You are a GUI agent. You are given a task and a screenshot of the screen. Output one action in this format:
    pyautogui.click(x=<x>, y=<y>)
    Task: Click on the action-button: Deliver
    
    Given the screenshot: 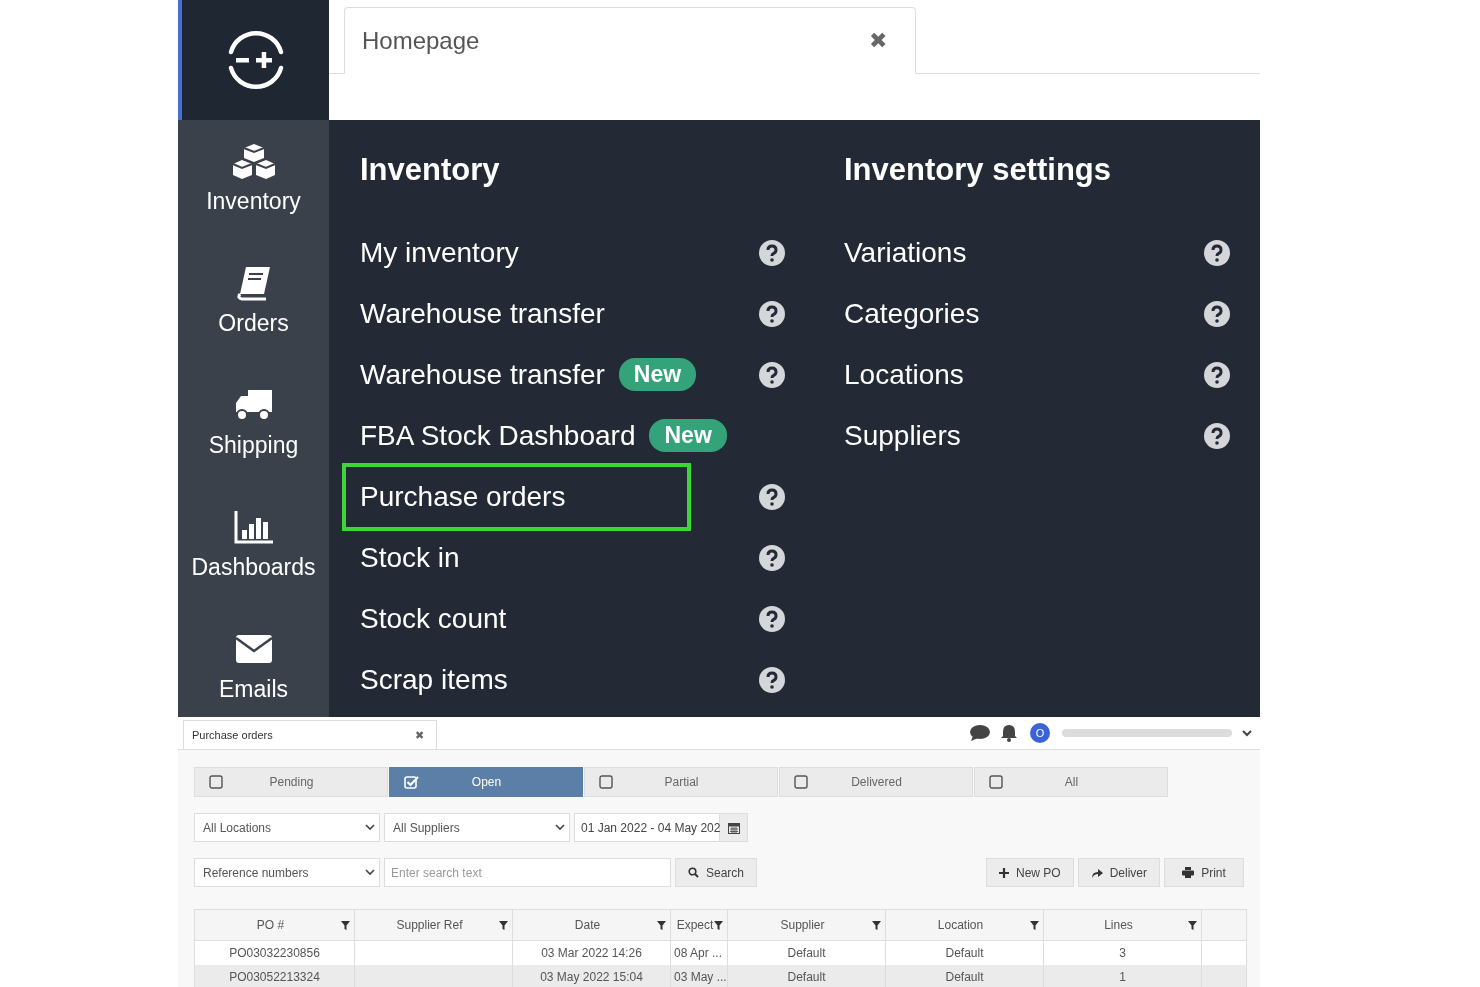 What is the action you would take?
    pyautogui.click(x=1118, y=872)
    